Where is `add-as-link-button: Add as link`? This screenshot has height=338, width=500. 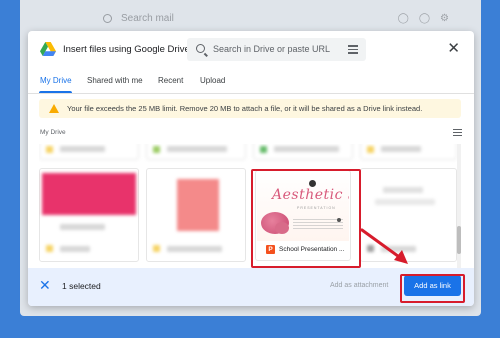
add-as-link-button: Add as link is located at coordinates (432, 285).